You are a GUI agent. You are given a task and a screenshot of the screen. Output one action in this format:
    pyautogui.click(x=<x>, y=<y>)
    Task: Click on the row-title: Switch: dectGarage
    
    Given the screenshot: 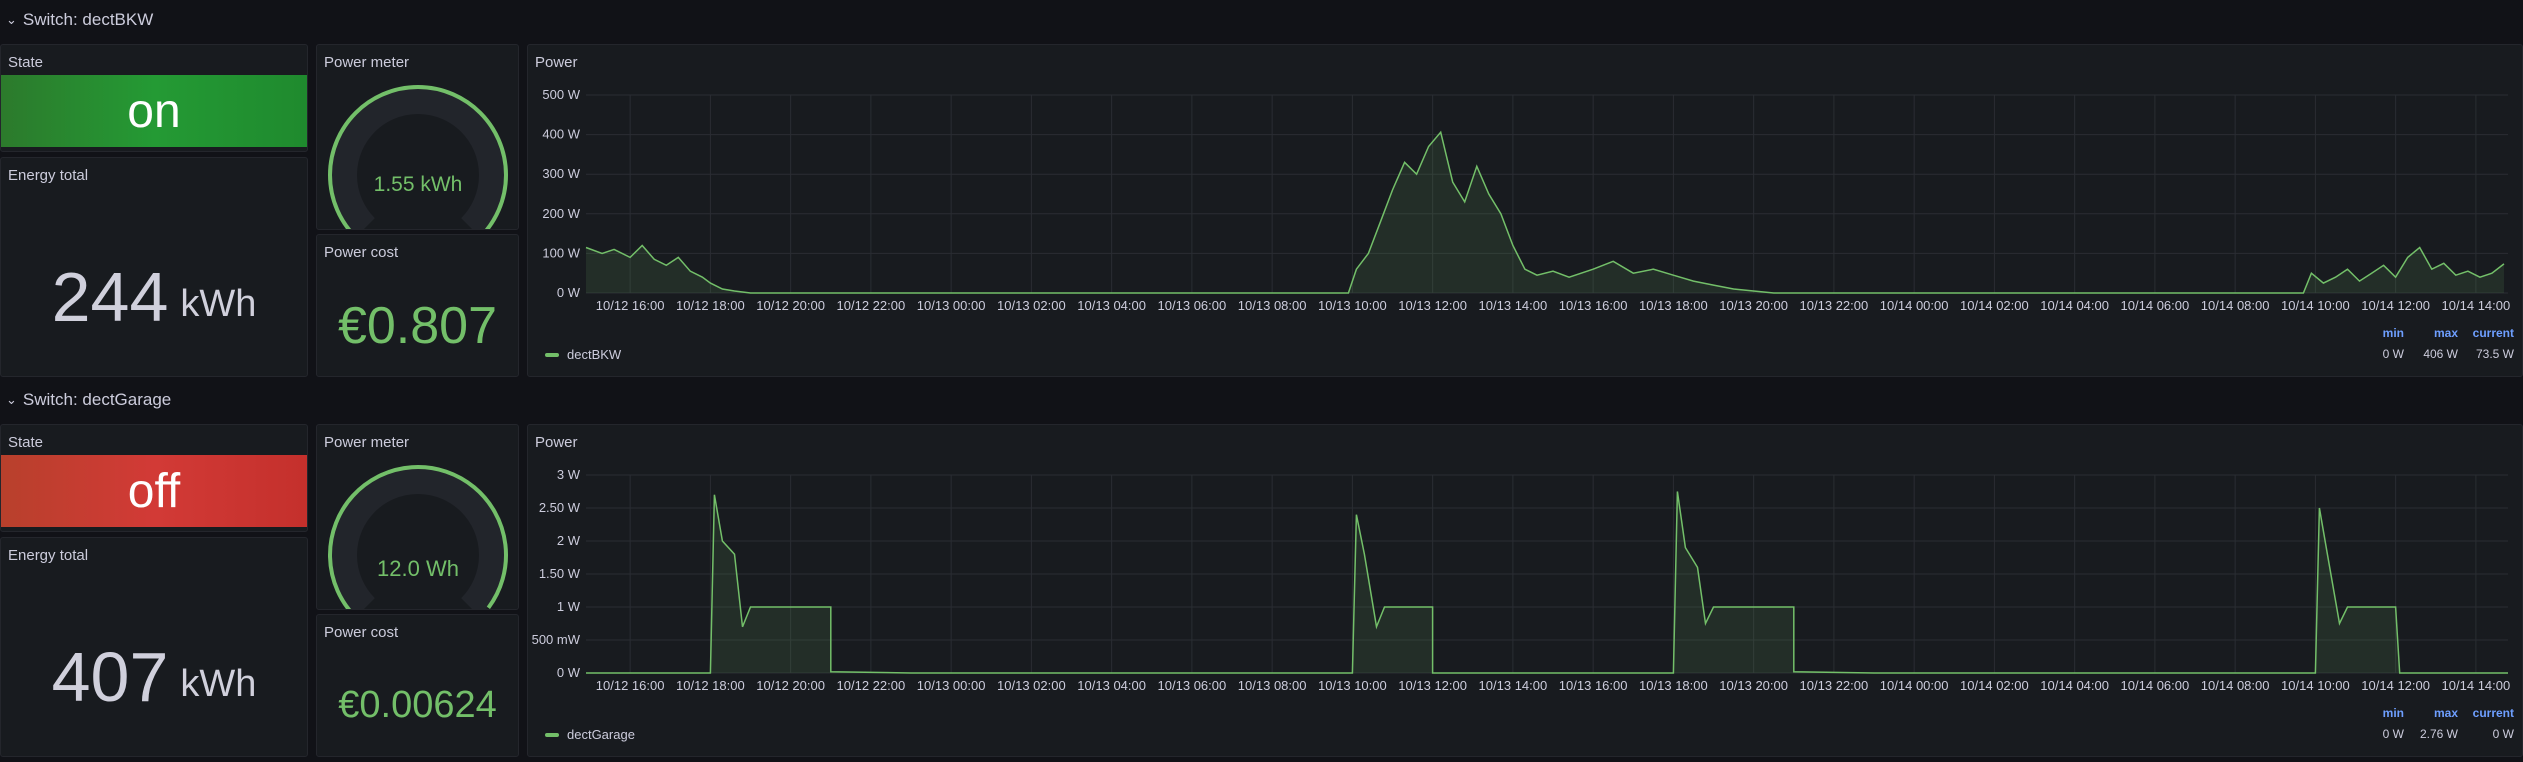 What is the action you would take?
    pyautogui.click(x=97, y=399)
    